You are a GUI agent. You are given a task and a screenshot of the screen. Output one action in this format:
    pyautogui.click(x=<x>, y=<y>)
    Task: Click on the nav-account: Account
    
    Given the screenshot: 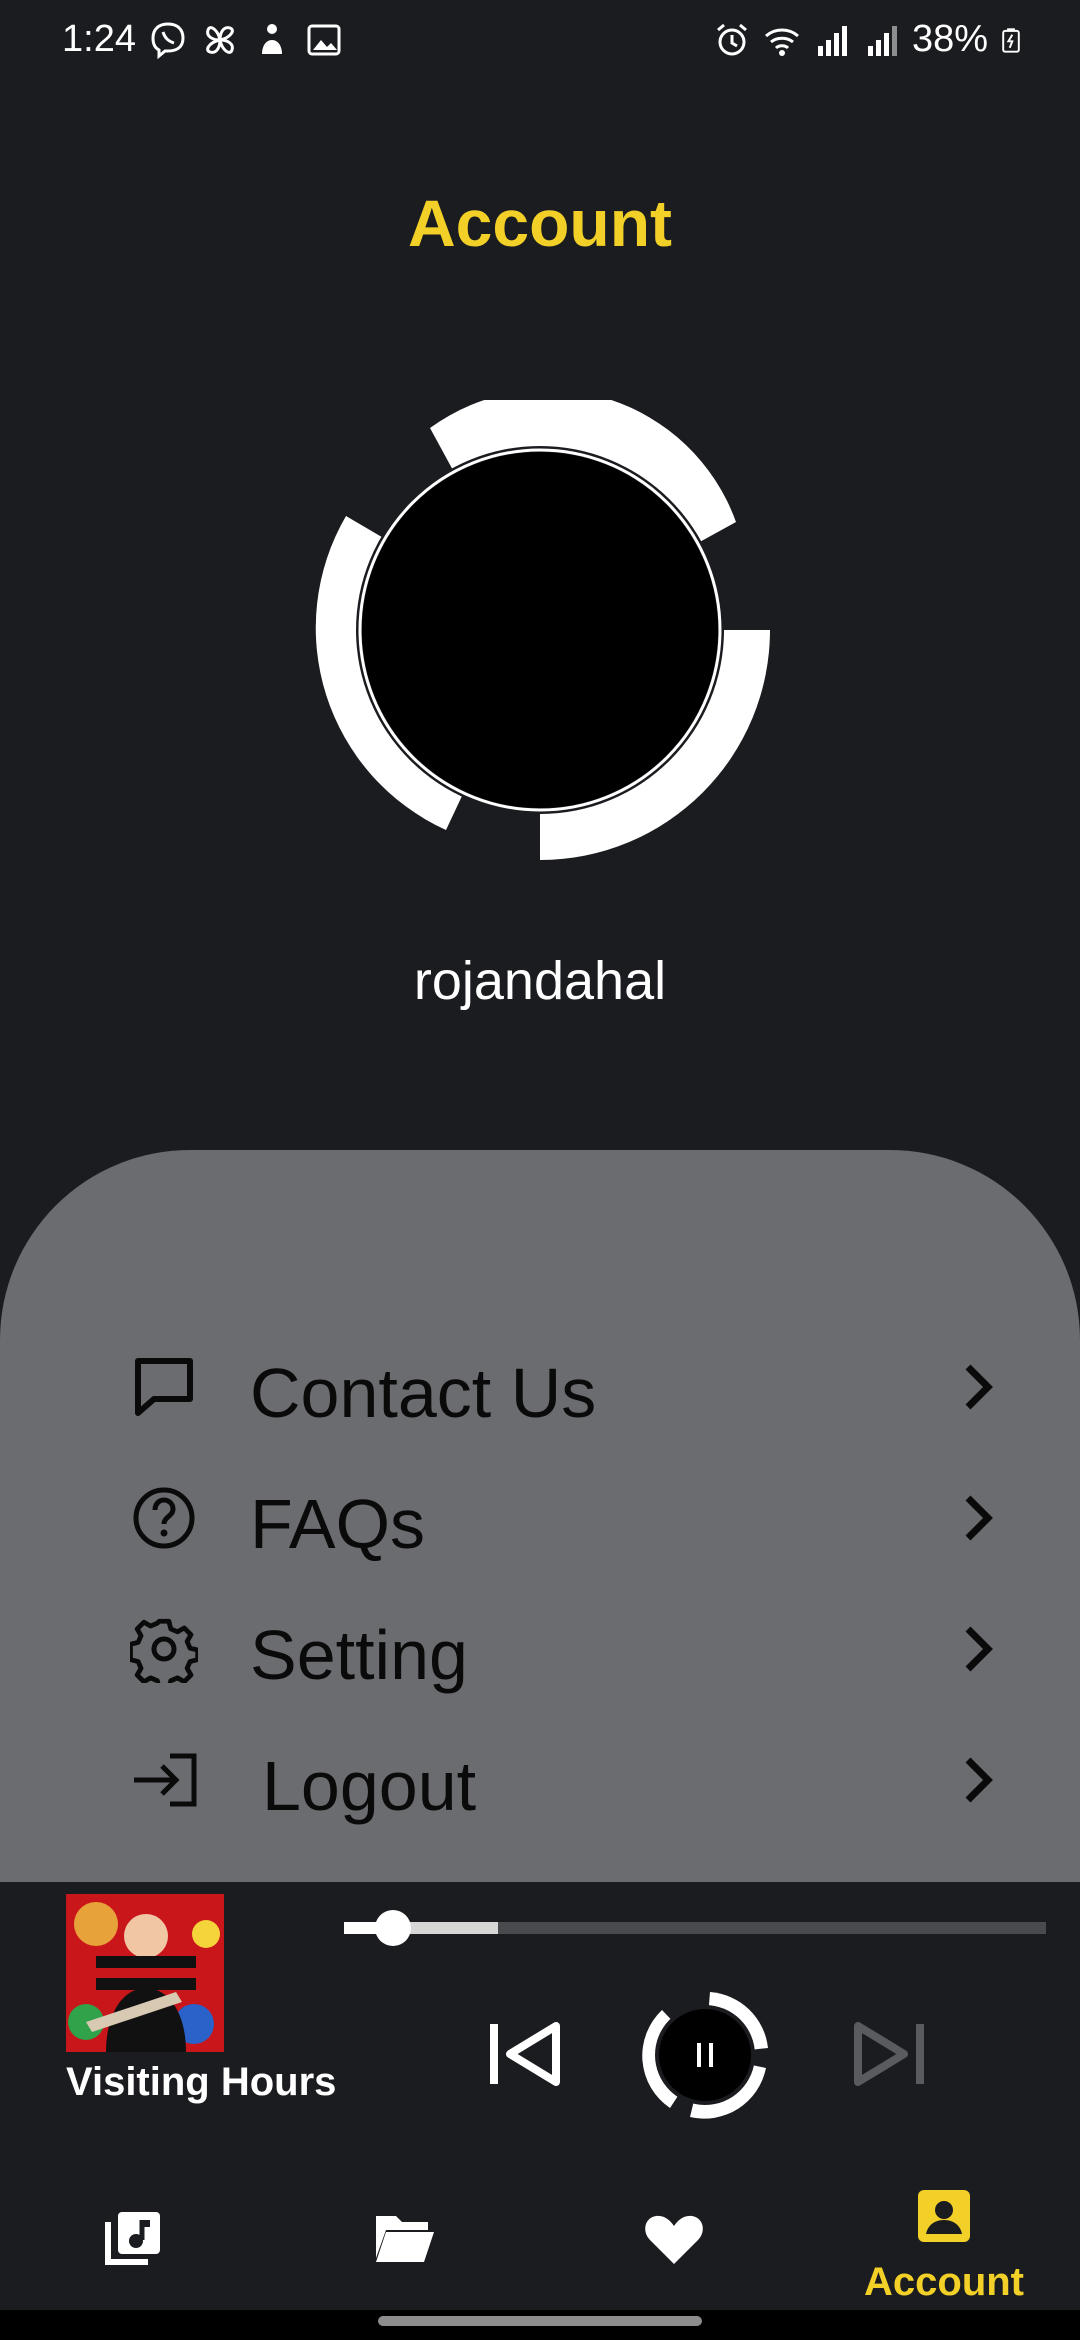 What is the action you would take?
    pyautogui.click(x=944, y=2240)
    